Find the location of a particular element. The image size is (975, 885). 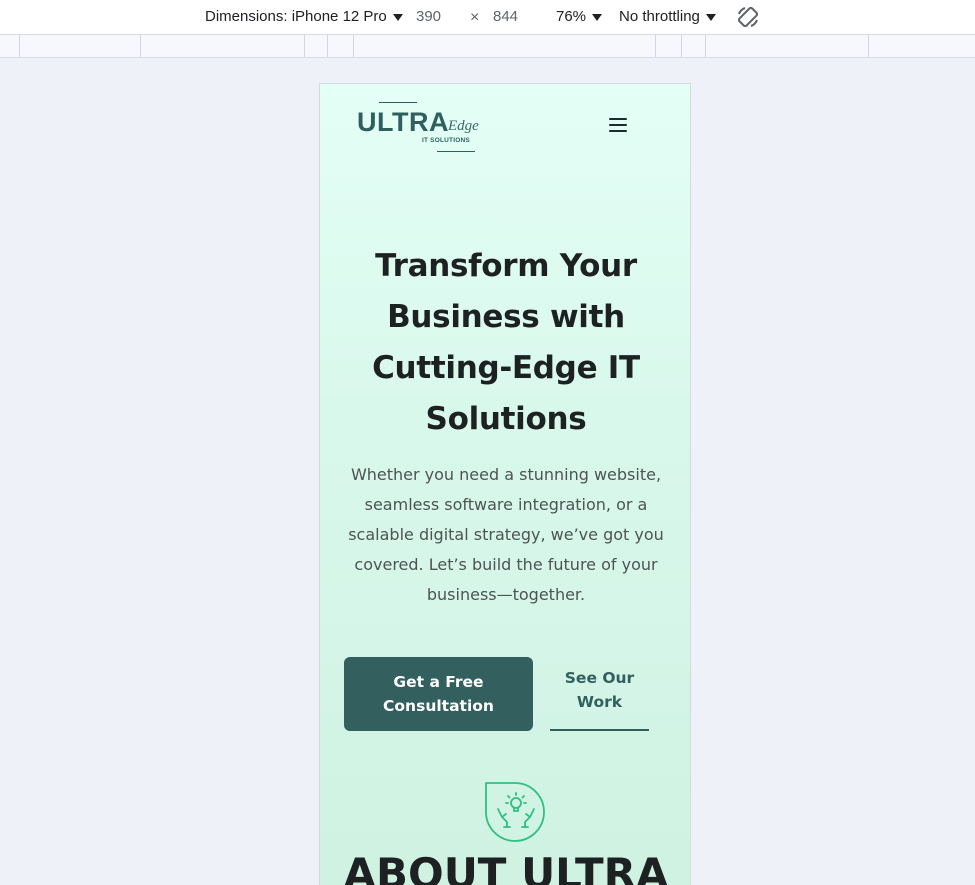

get-free-consultation-button: Get a Free Consultation is located at coordinates (438, 694).